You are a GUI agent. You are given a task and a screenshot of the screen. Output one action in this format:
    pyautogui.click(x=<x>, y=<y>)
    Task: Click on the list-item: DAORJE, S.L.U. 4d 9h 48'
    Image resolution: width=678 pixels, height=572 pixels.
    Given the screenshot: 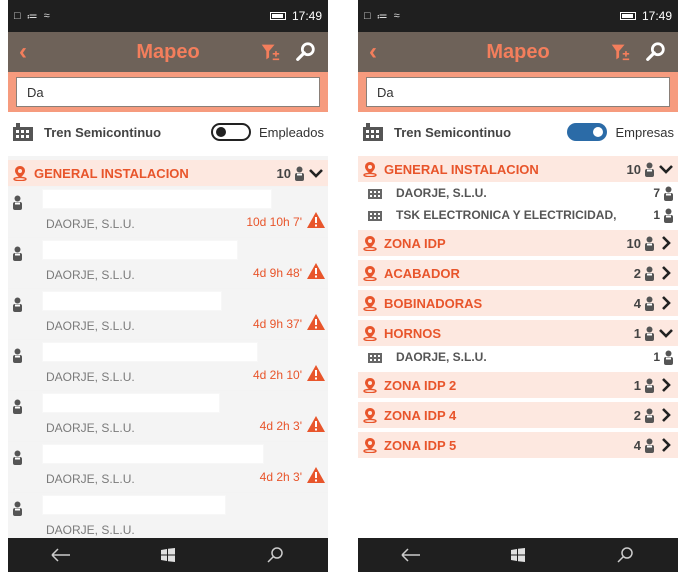 What is the action you would take?
    pyautogui.click(x=168, y=262)
    